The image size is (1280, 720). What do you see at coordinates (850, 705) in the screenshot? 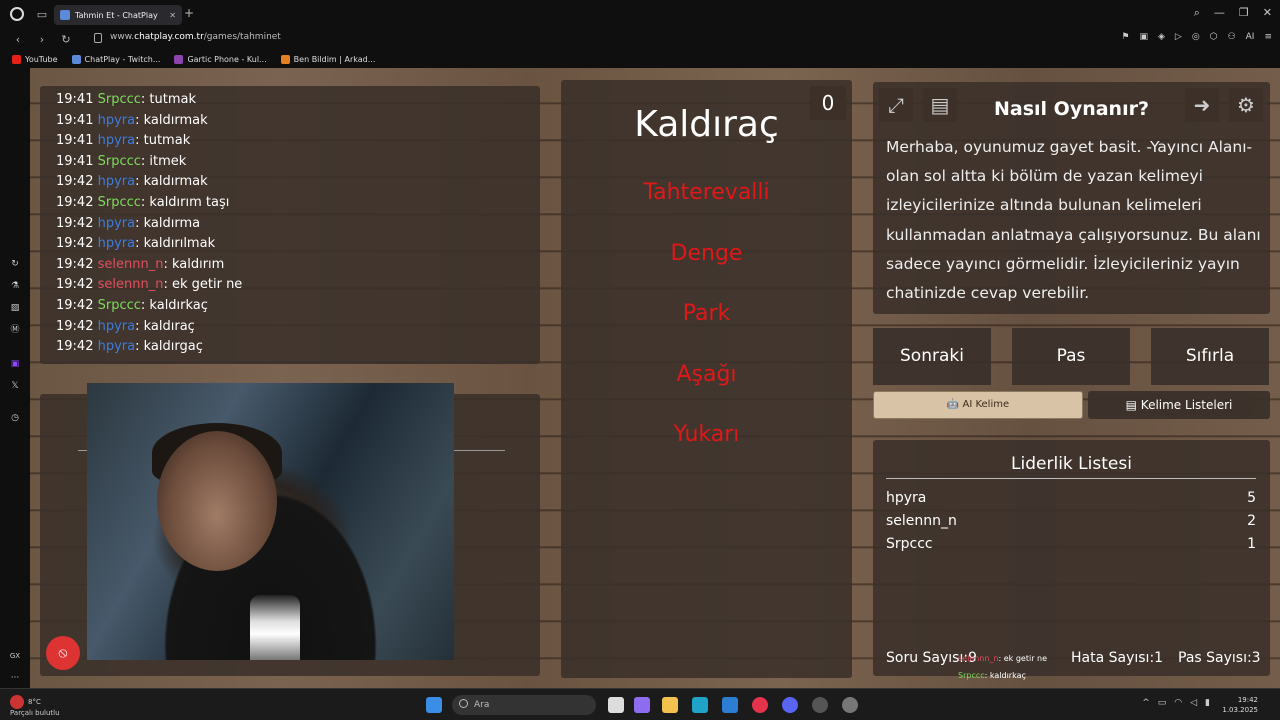
I see `steam-icon` at bounding box center [850, 705].